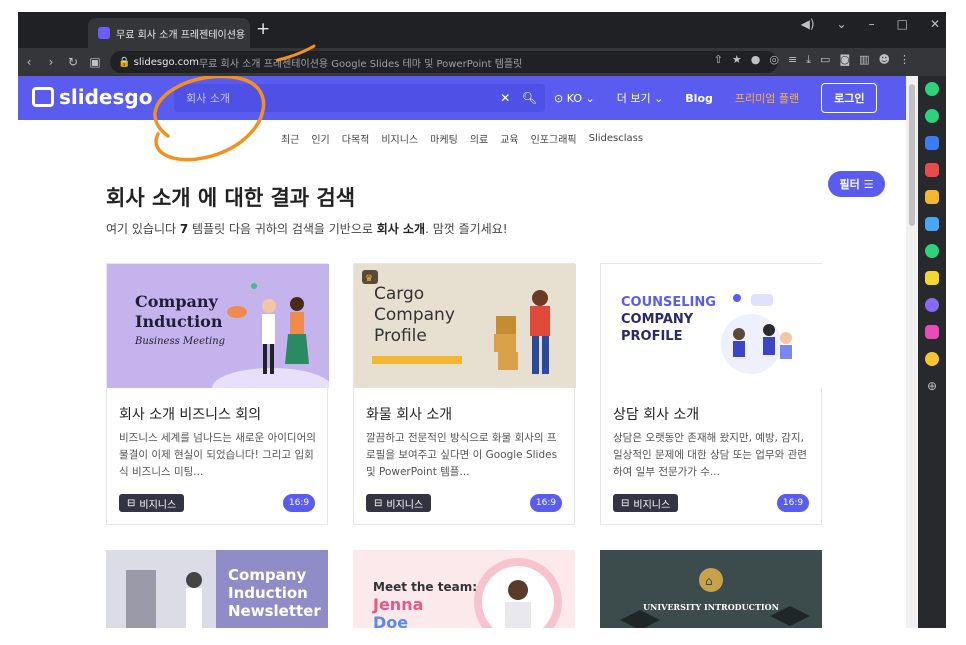  I want to click on bookmark-star-icon: ★, so click(737, 60).